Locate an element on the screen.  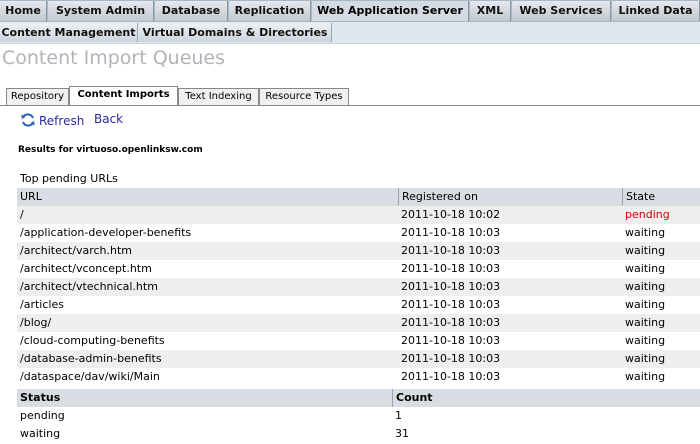
row-url: /dataspace/dav/wiki/Main is located at coordinates (90, 376).